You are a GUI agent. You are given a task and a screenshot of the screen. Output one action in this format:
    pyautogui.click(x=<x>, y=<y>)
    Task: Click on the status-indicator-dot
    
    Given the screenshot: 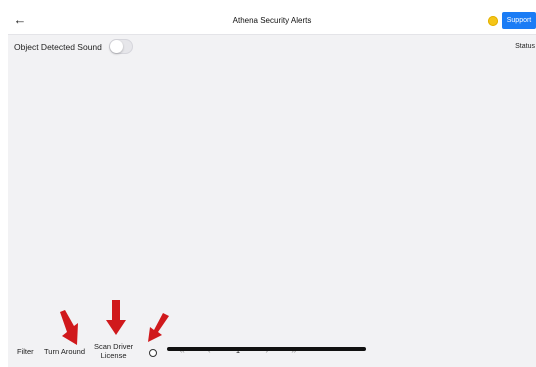 What is the action you would take?
    pyautogui.click(x=493, y=21)
    